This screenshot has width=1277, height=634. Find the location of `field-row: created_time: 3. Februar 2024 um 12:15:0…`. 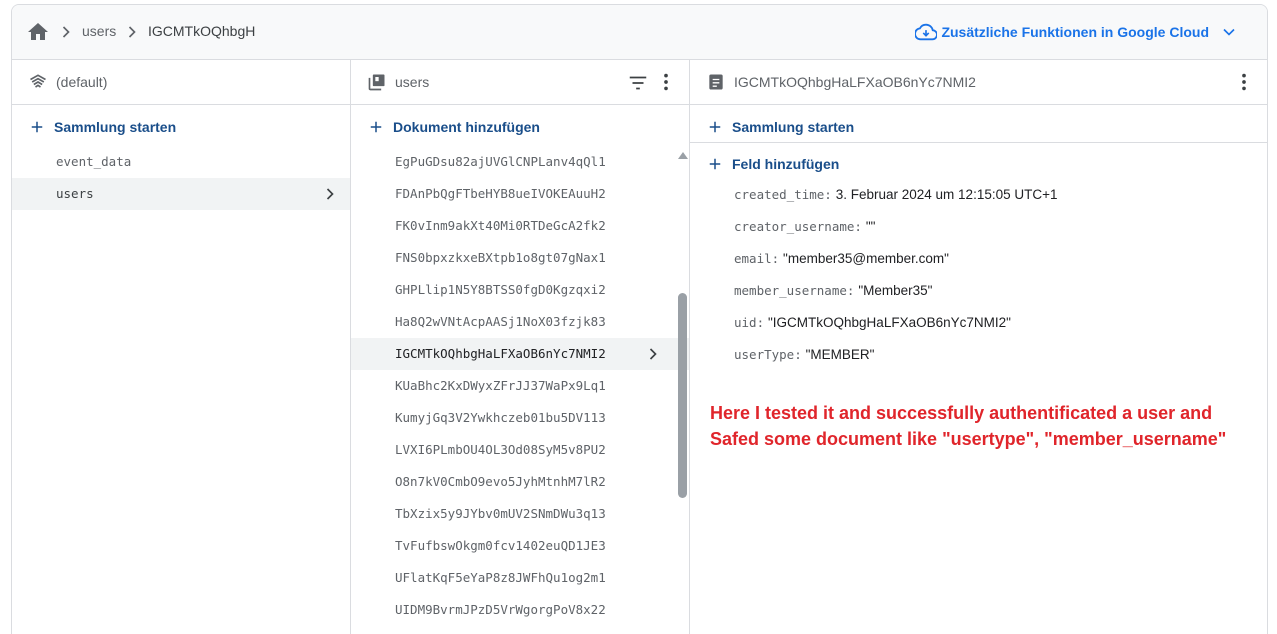

field-row: created_time: 3. Februar 2024 um 12:15:0… is located at coordinates (896, 194).